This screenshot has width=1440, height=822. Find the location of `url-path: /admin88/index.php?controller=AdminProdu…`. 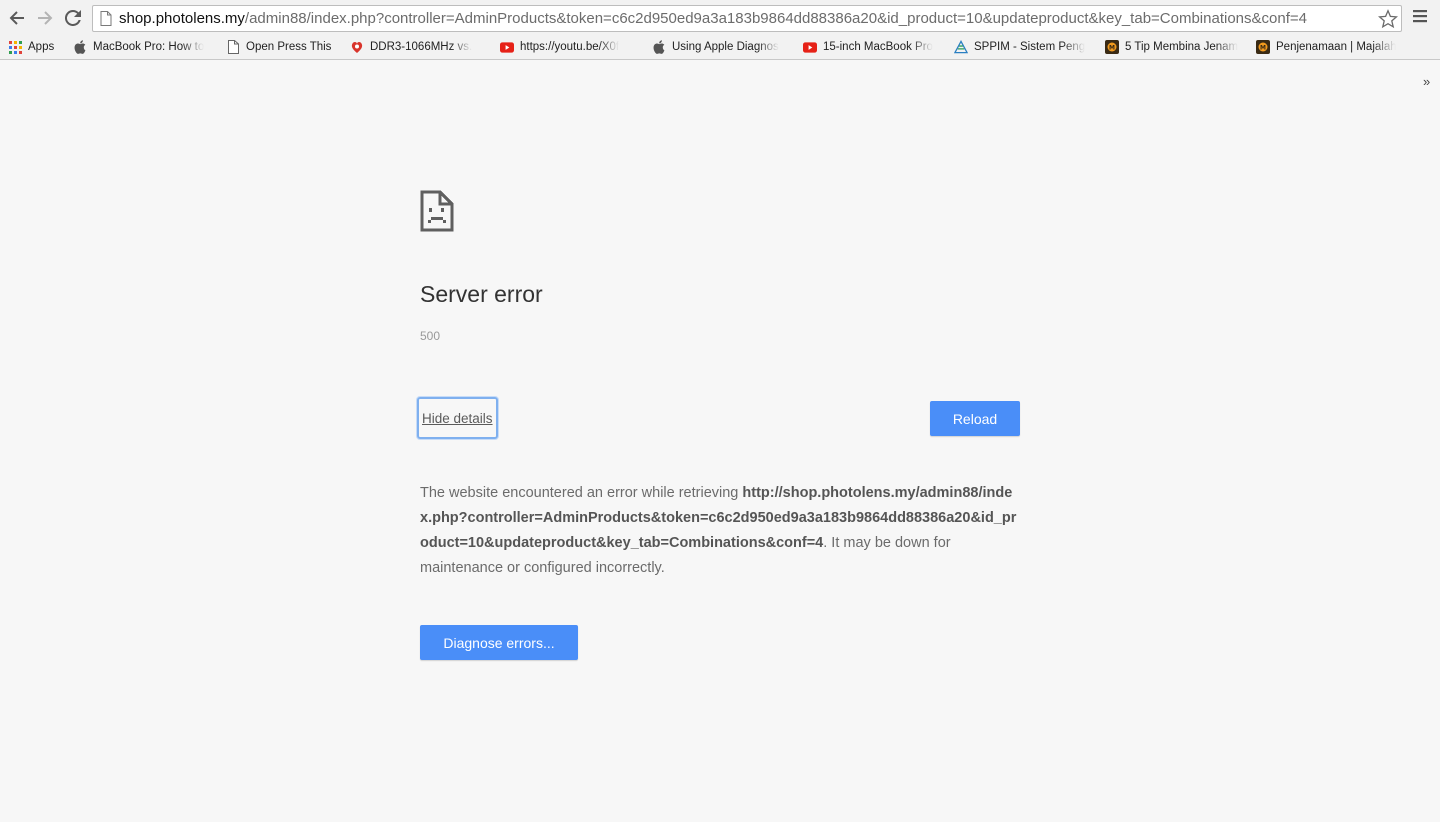

url-path: /admin88/index.php?controller=AdminProdu… is located at coordinates (775, 18).